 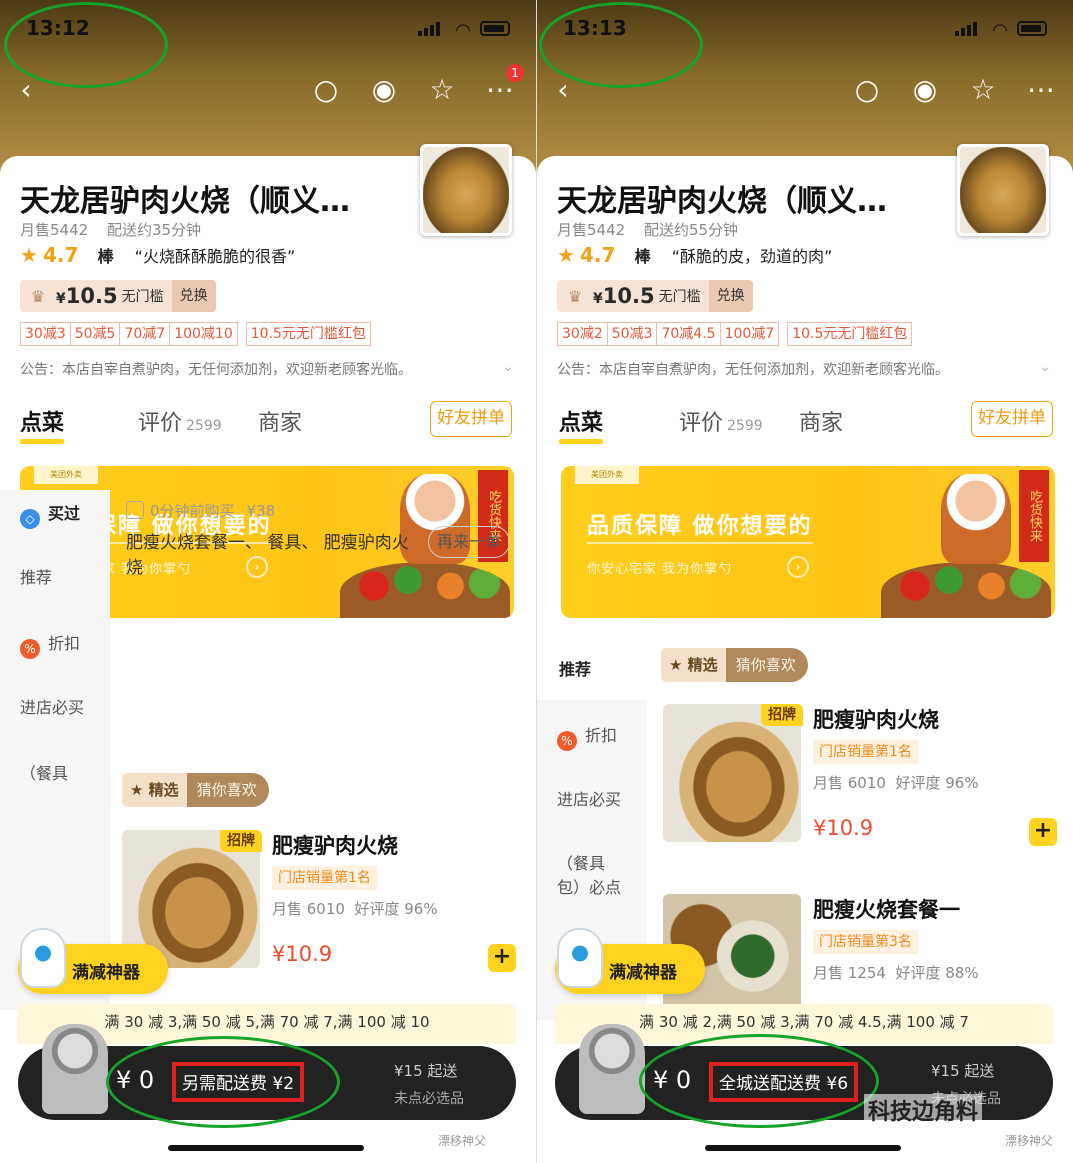 I want to click on rating-row: ★ 4.7 棒 “火烧酥酥脆脆的很香”, so click(x=157, y=255).